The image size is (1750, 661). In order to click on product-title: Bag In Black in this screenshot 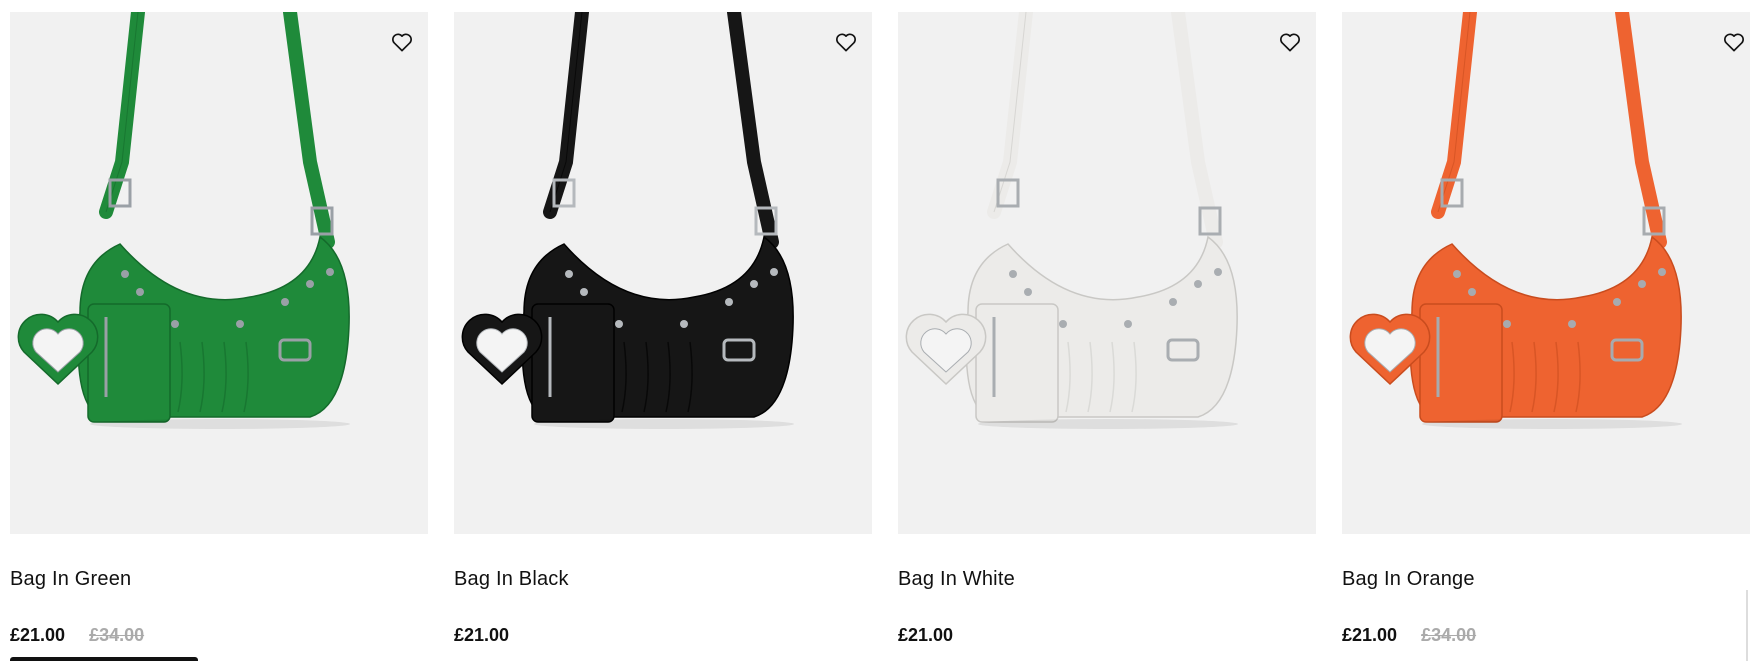, I will do `click(663, 579)`.